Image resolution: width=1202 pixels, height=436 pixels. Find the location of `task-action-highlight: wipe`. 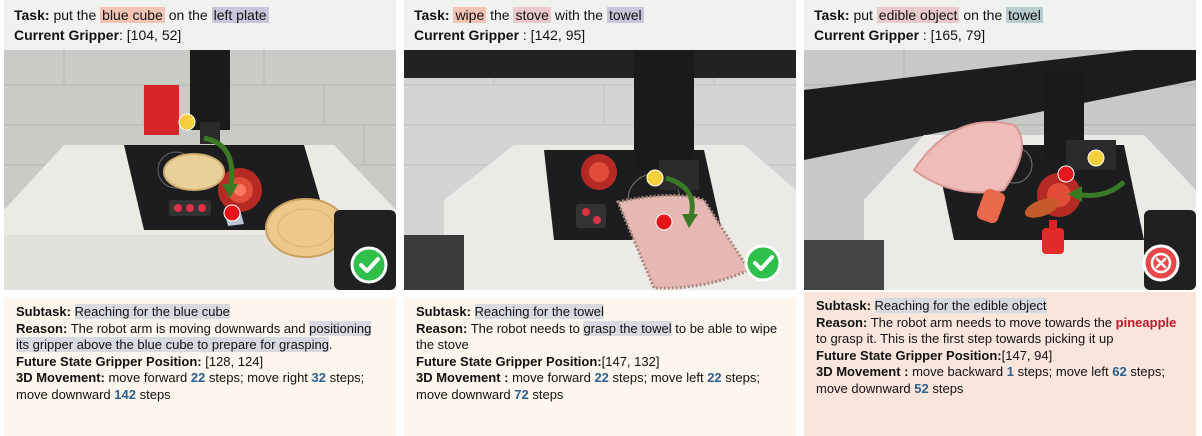

task-action-highlight: wipe is located at coordinates (470, 15).